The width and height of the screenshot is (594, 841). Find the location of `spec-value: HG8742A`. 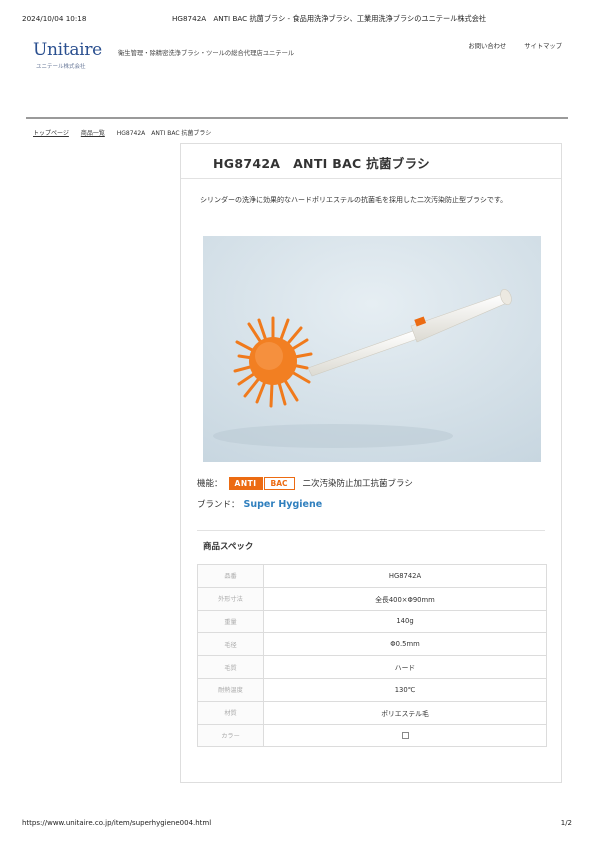

spec-value: HG8742A is located at coordinates (405, 576).